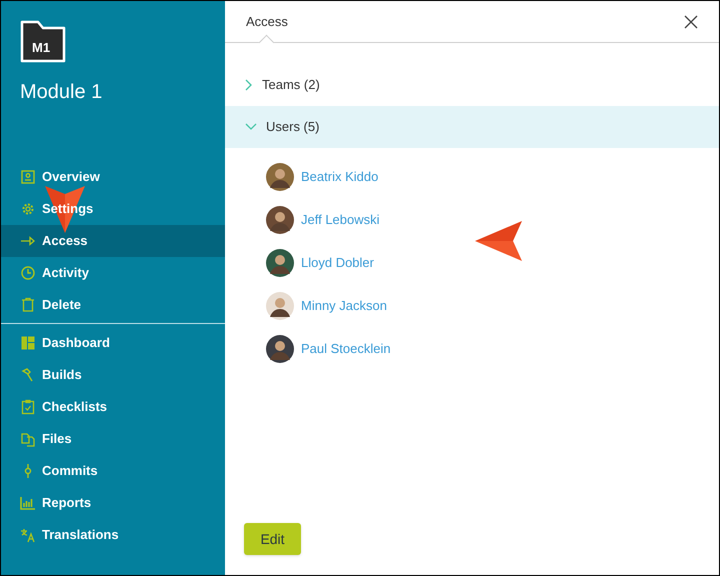 This screenshot has height=576, width=720. I want to click on nav-item: Overview, so click(113, 177).